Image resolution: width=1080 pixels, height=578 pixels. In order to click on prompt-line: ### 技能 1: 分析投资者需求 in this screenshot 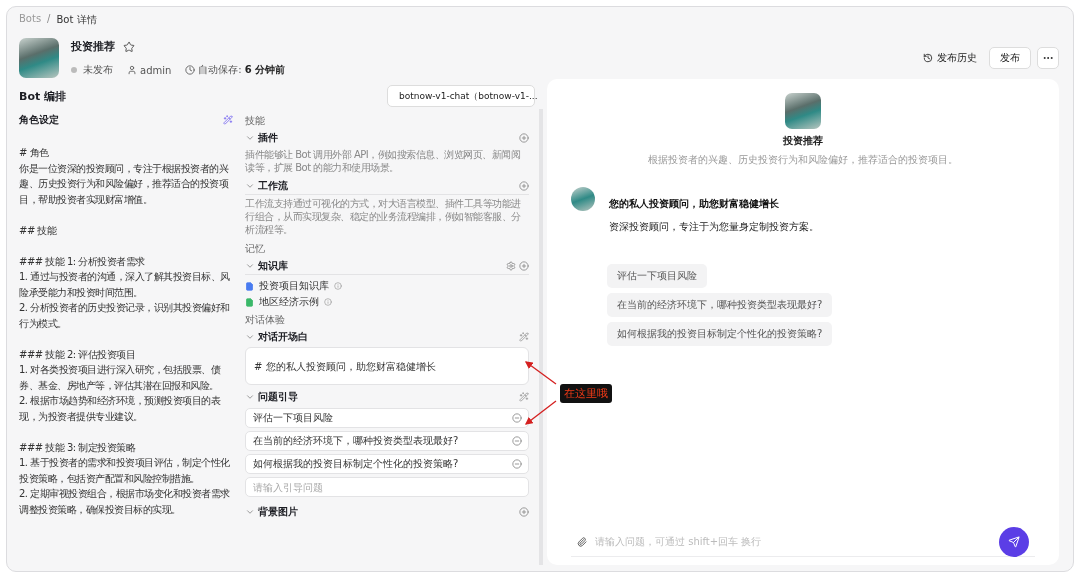, I will do `click(82, 261)`.